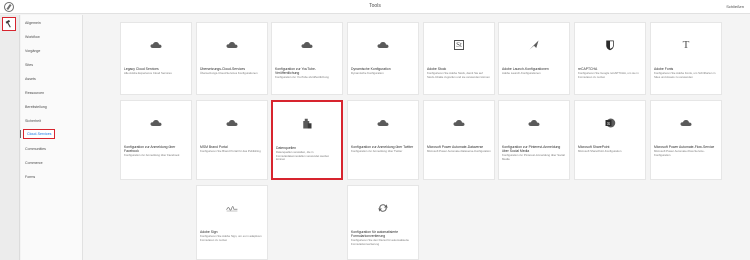  Describe the element at coordinates (367, 73) in the screenshot. I see `tool-description: Dynamische Konfiguration` at that location.